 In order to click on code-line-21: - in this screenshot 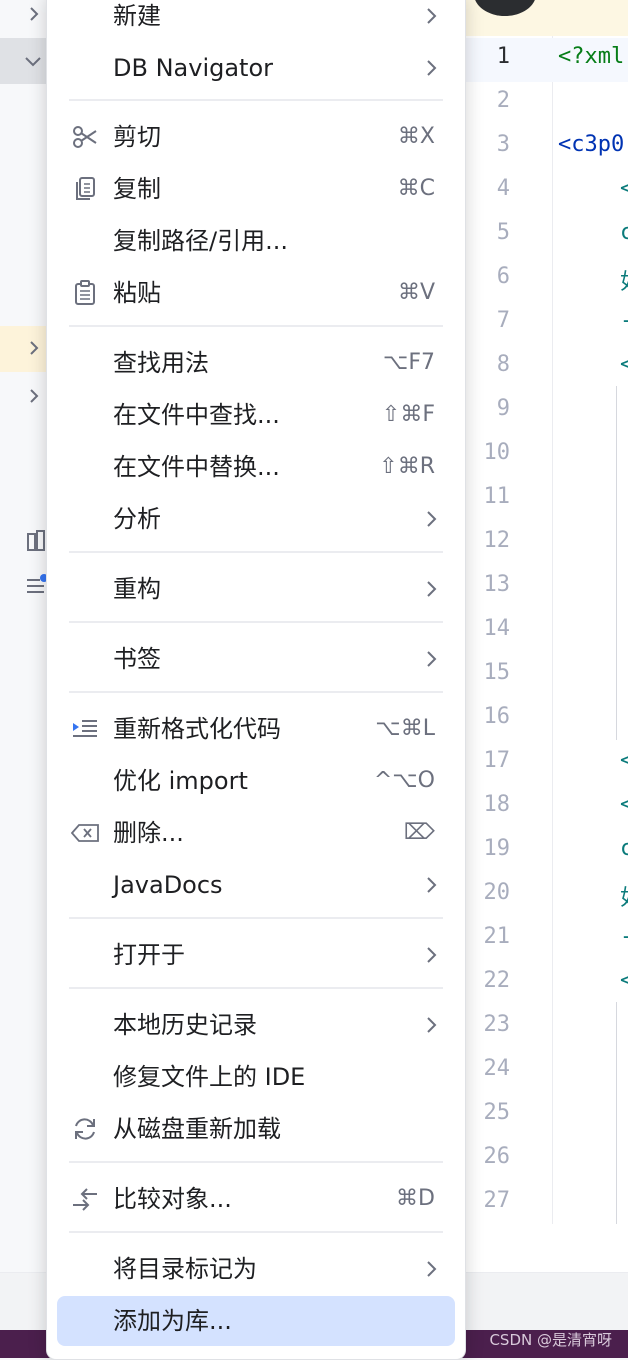, I will do `click(624, 936)`.